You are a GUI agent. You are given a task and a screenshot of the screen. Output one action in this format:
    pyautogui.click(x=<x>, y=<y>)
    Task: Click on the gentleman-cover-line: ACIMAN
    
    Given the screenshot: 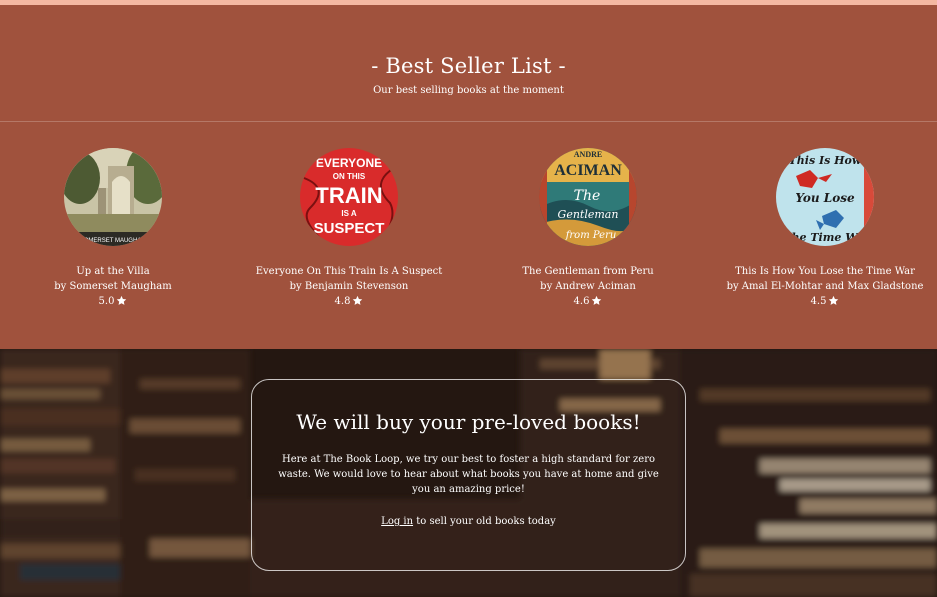 What is the action you would take?
    pyautogui.click(x=588, y=170)
    